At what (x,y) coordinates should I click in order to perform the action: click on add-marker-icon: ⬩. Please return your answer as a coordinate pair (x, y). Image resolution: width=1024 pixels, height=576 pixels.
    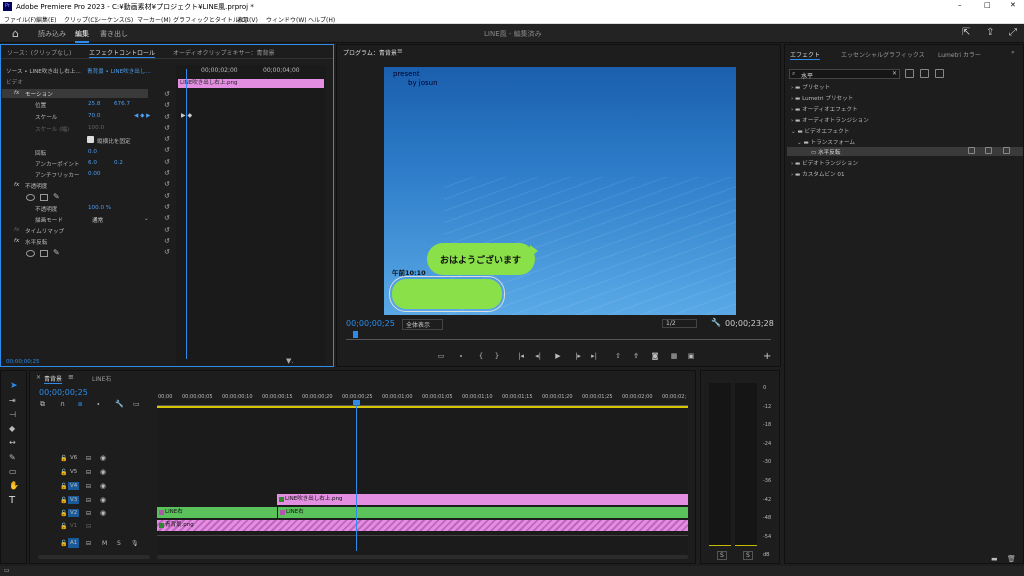
    Looking at the image, I should click on (98, 404).